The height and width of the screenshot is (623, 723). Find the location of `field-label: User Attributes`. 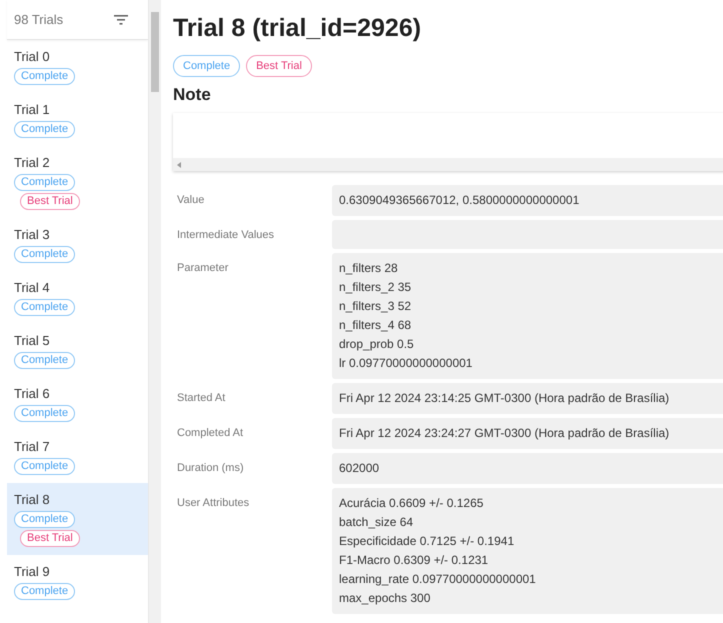

field-label: User Attributes is located at coordinates (213, 503).